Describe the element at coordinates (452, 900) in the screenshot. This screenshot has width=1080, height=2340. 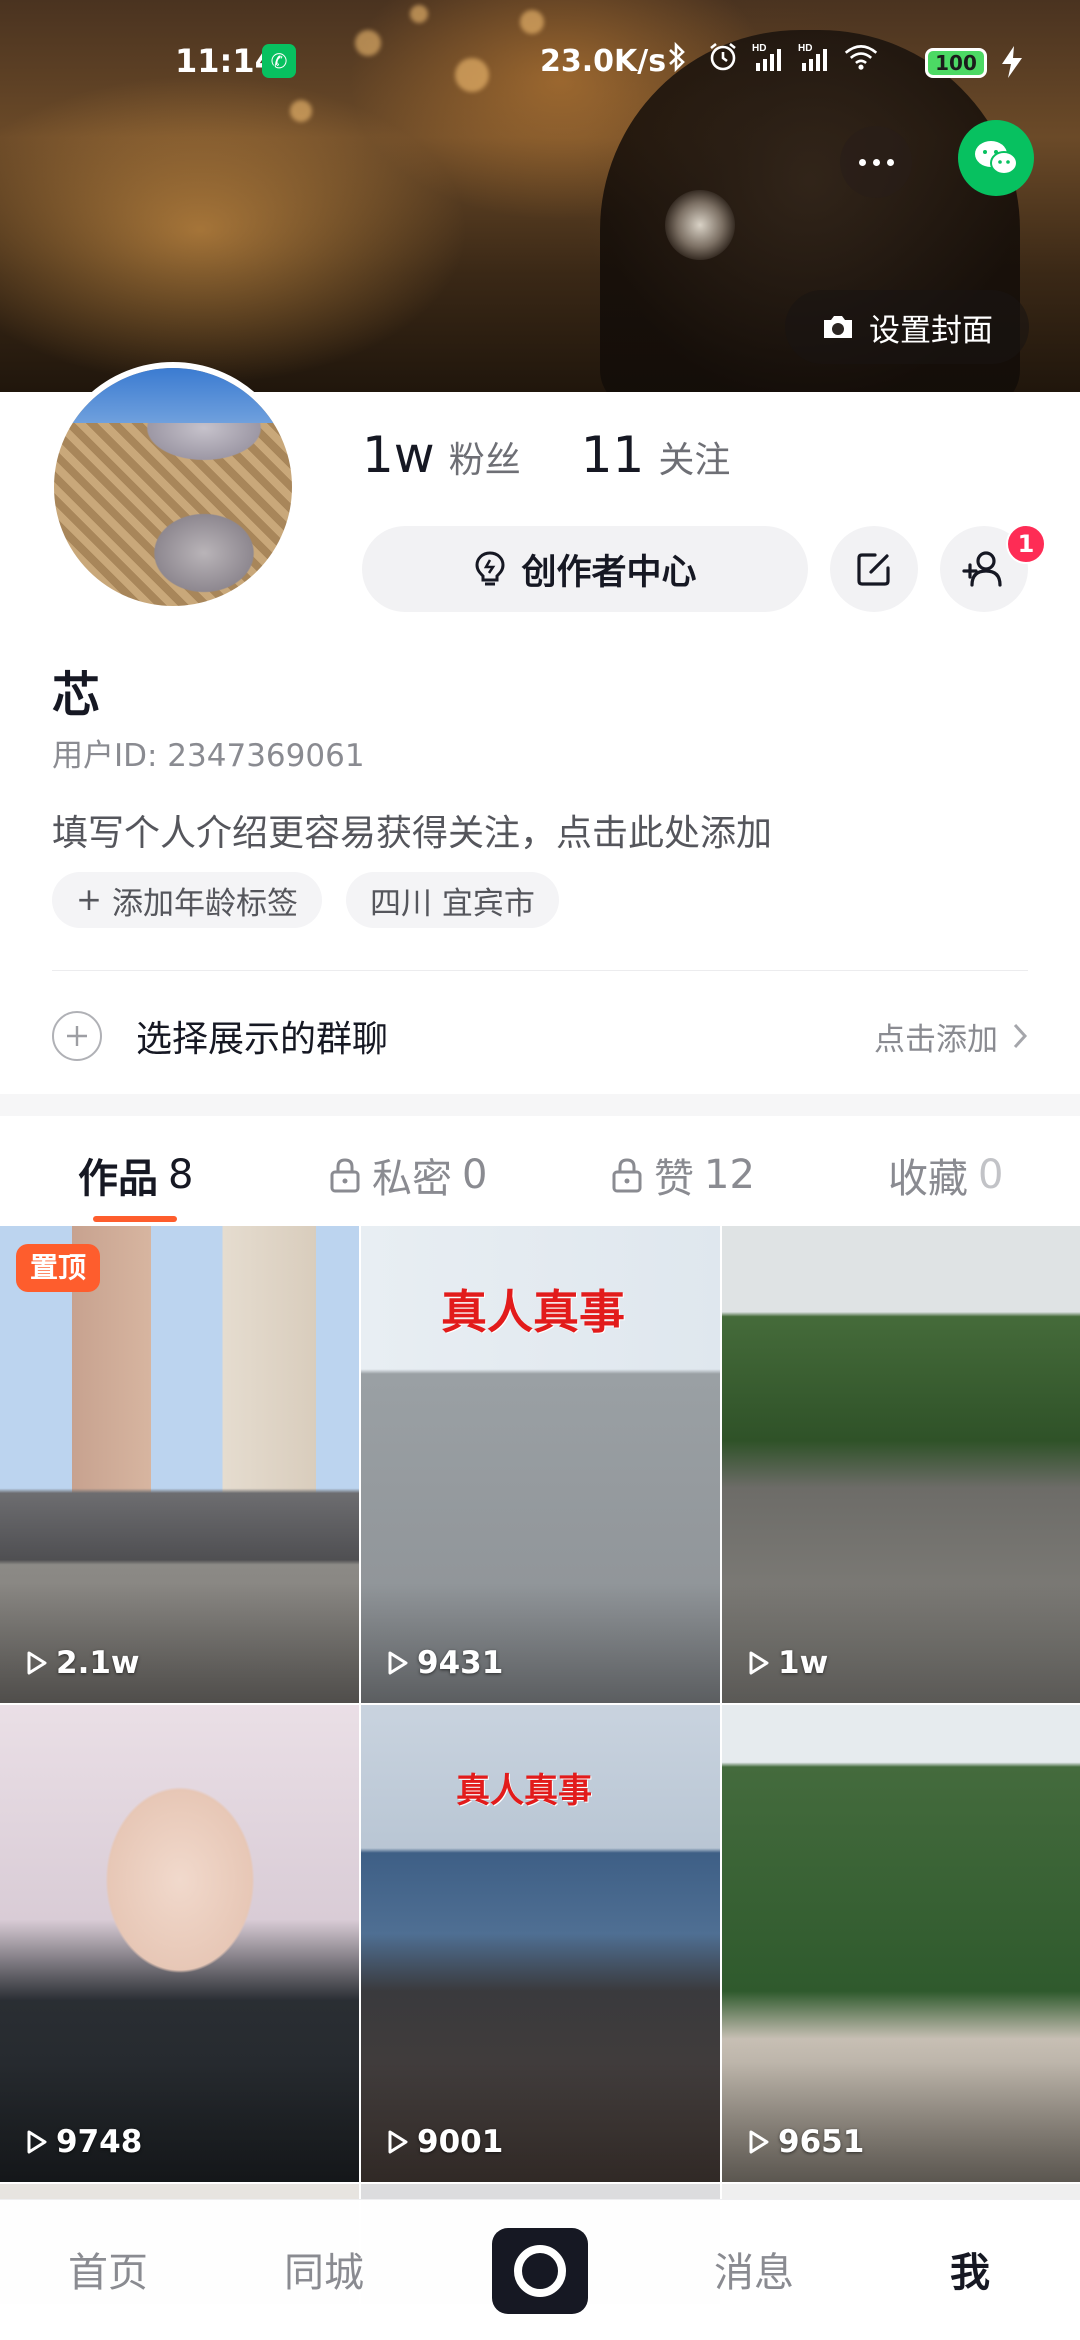
I see `location-tag: 四川 宜宾市` at that location.